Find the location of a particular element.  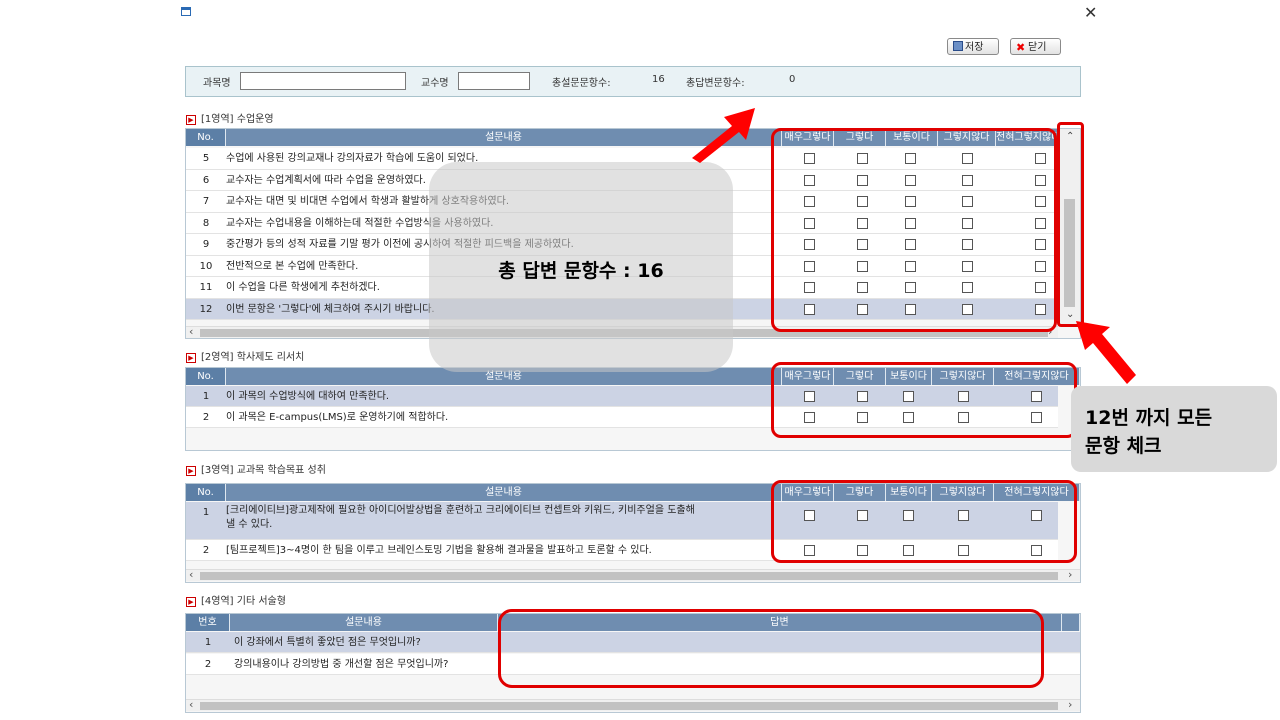

table-row: 2 강의내용이나 강의방법 중 개선할 점은 무엇입니까? is located at coordinates (633, 664).